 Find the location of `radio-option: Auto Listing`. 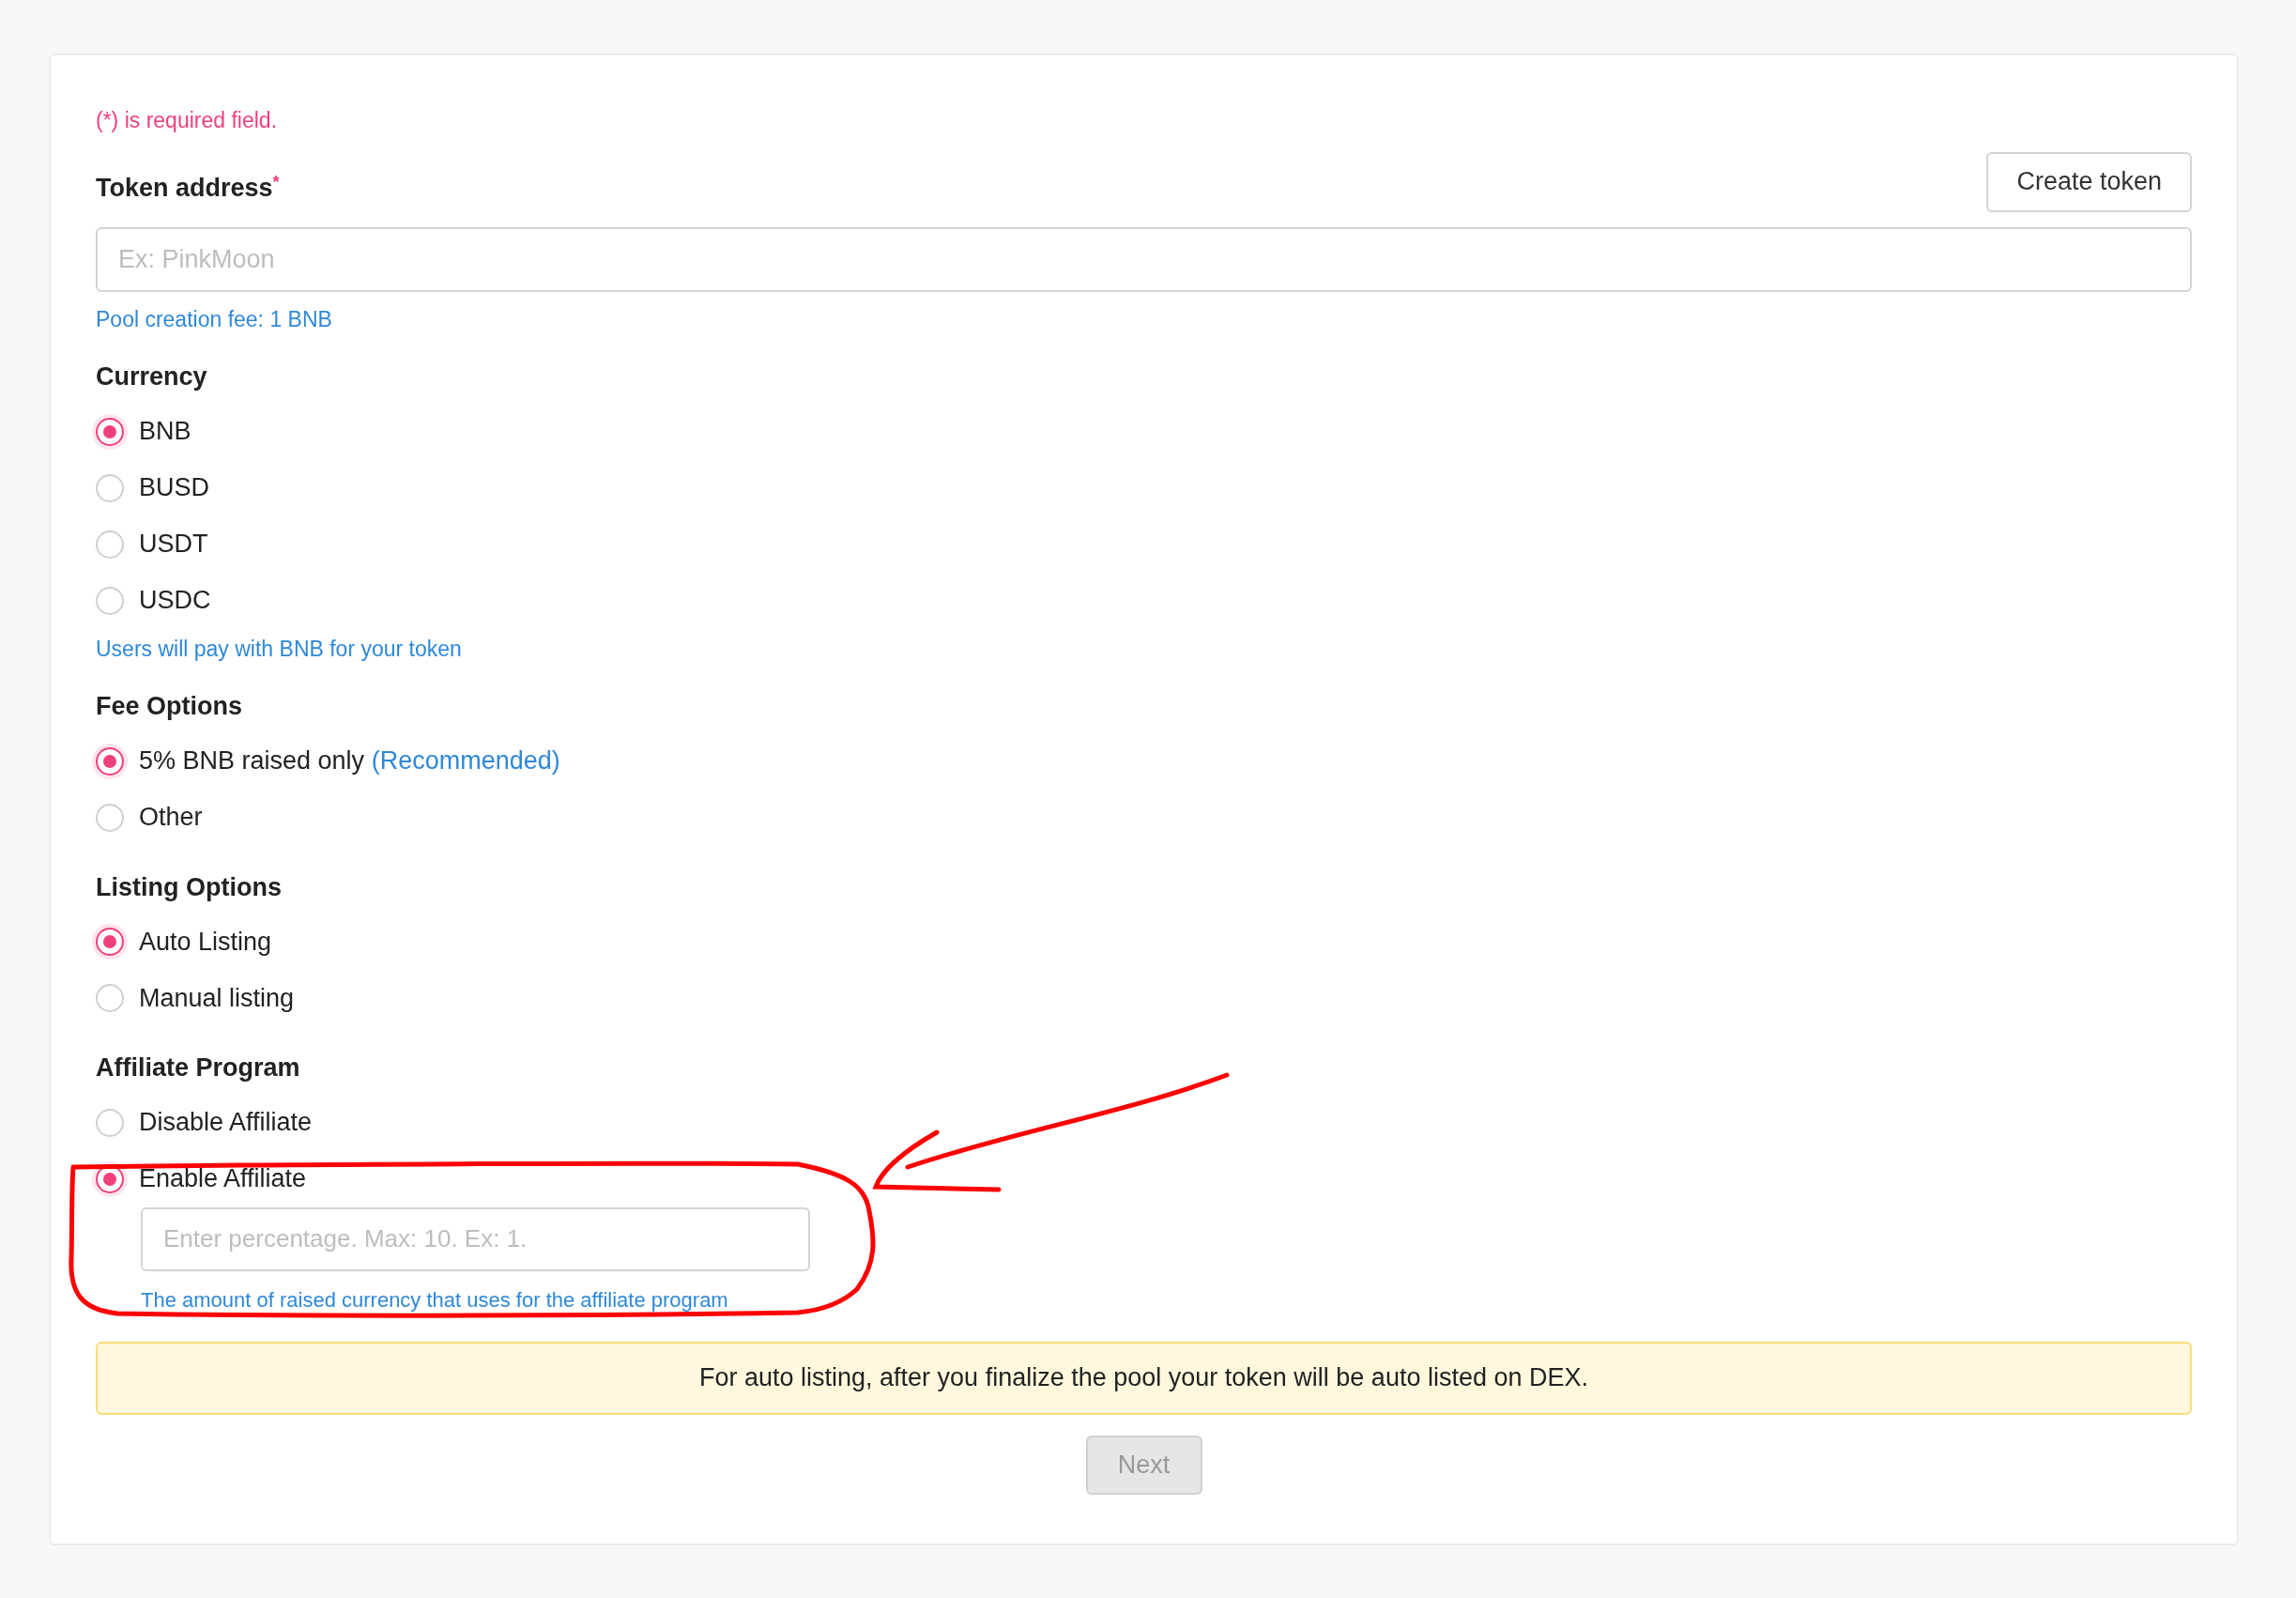

radio-option: Auto Listing is located at coordinates (1144, 942).